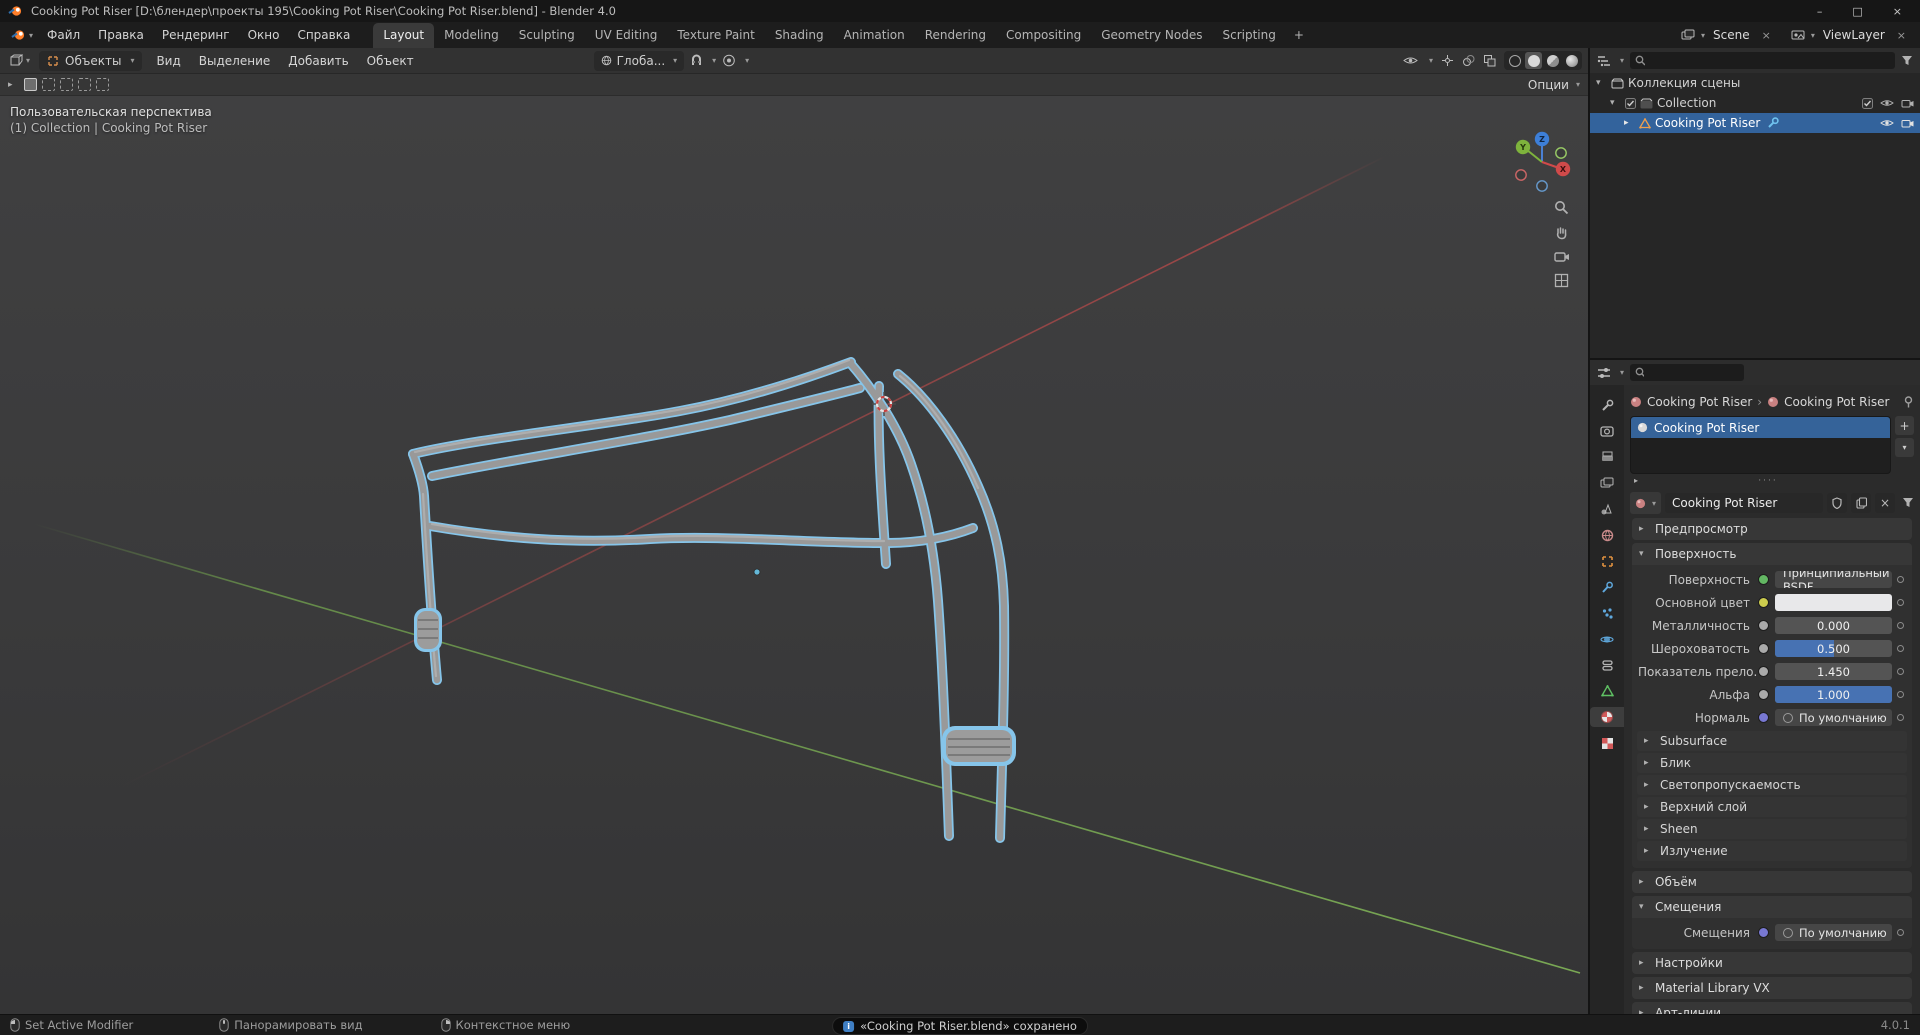 The height and width of the screenshot is (1035, 1920). Describe the element at coordinates (168, 61) in the screenshot. I see `menu-view: Вид` at that location.